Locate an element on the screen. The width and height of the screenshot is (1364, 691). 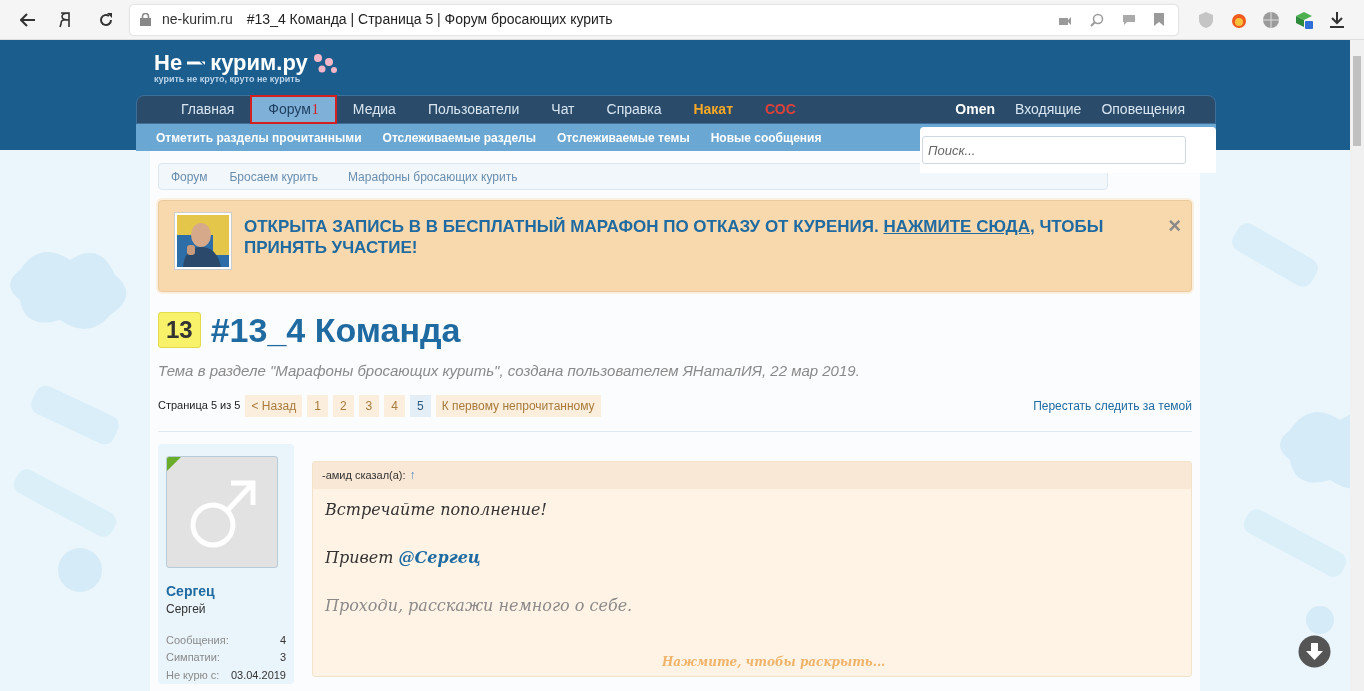
nav-tab: Чат is located at coordinates (563, 109).